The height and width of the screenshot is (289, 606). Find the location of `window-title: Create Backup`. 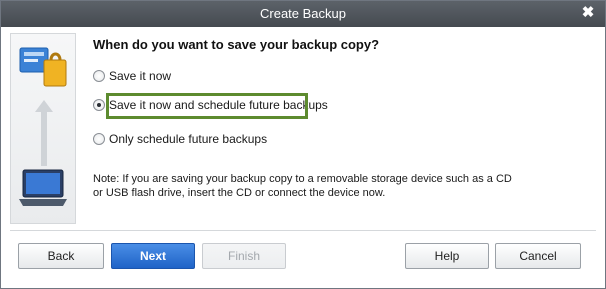

window-title: Create Backup is located at coordinates (303, 13).